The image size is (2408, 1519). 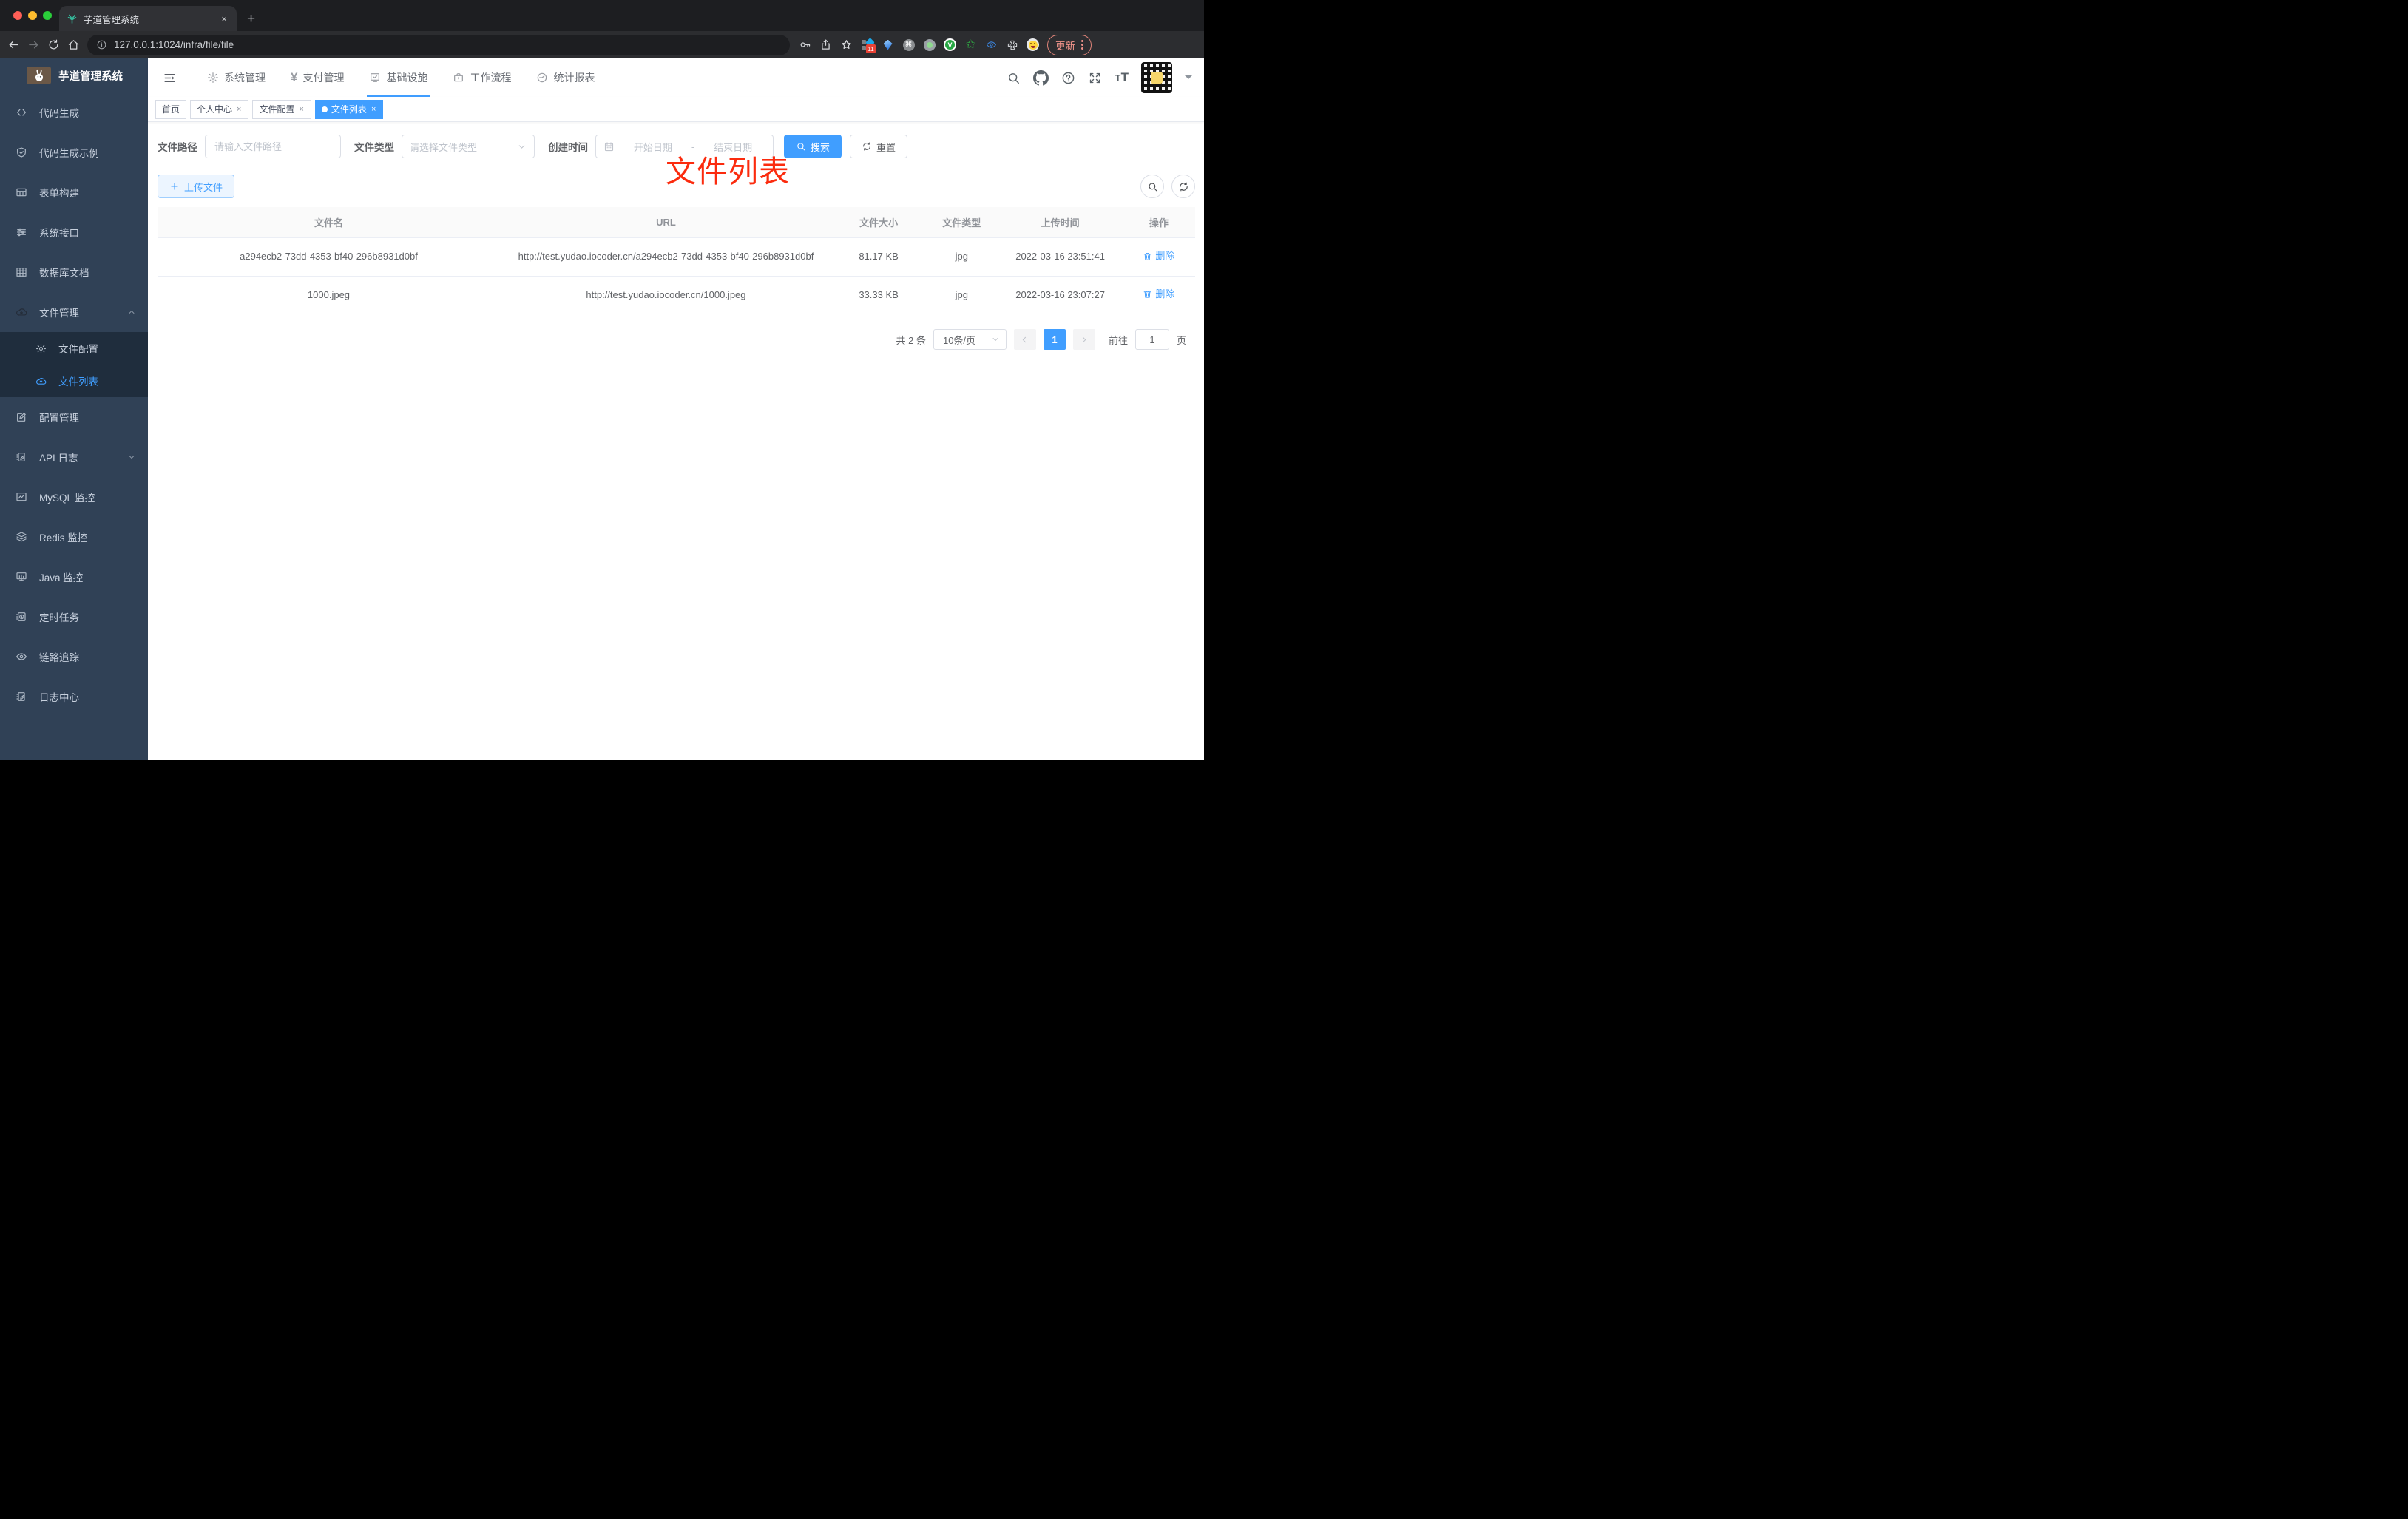 What do you see at coordinates (665, 295) in the screenshot?
I see `cell-url: http://test.yudao.iocoder.cn/1000.jpeg` at bounding box center [665, 295].